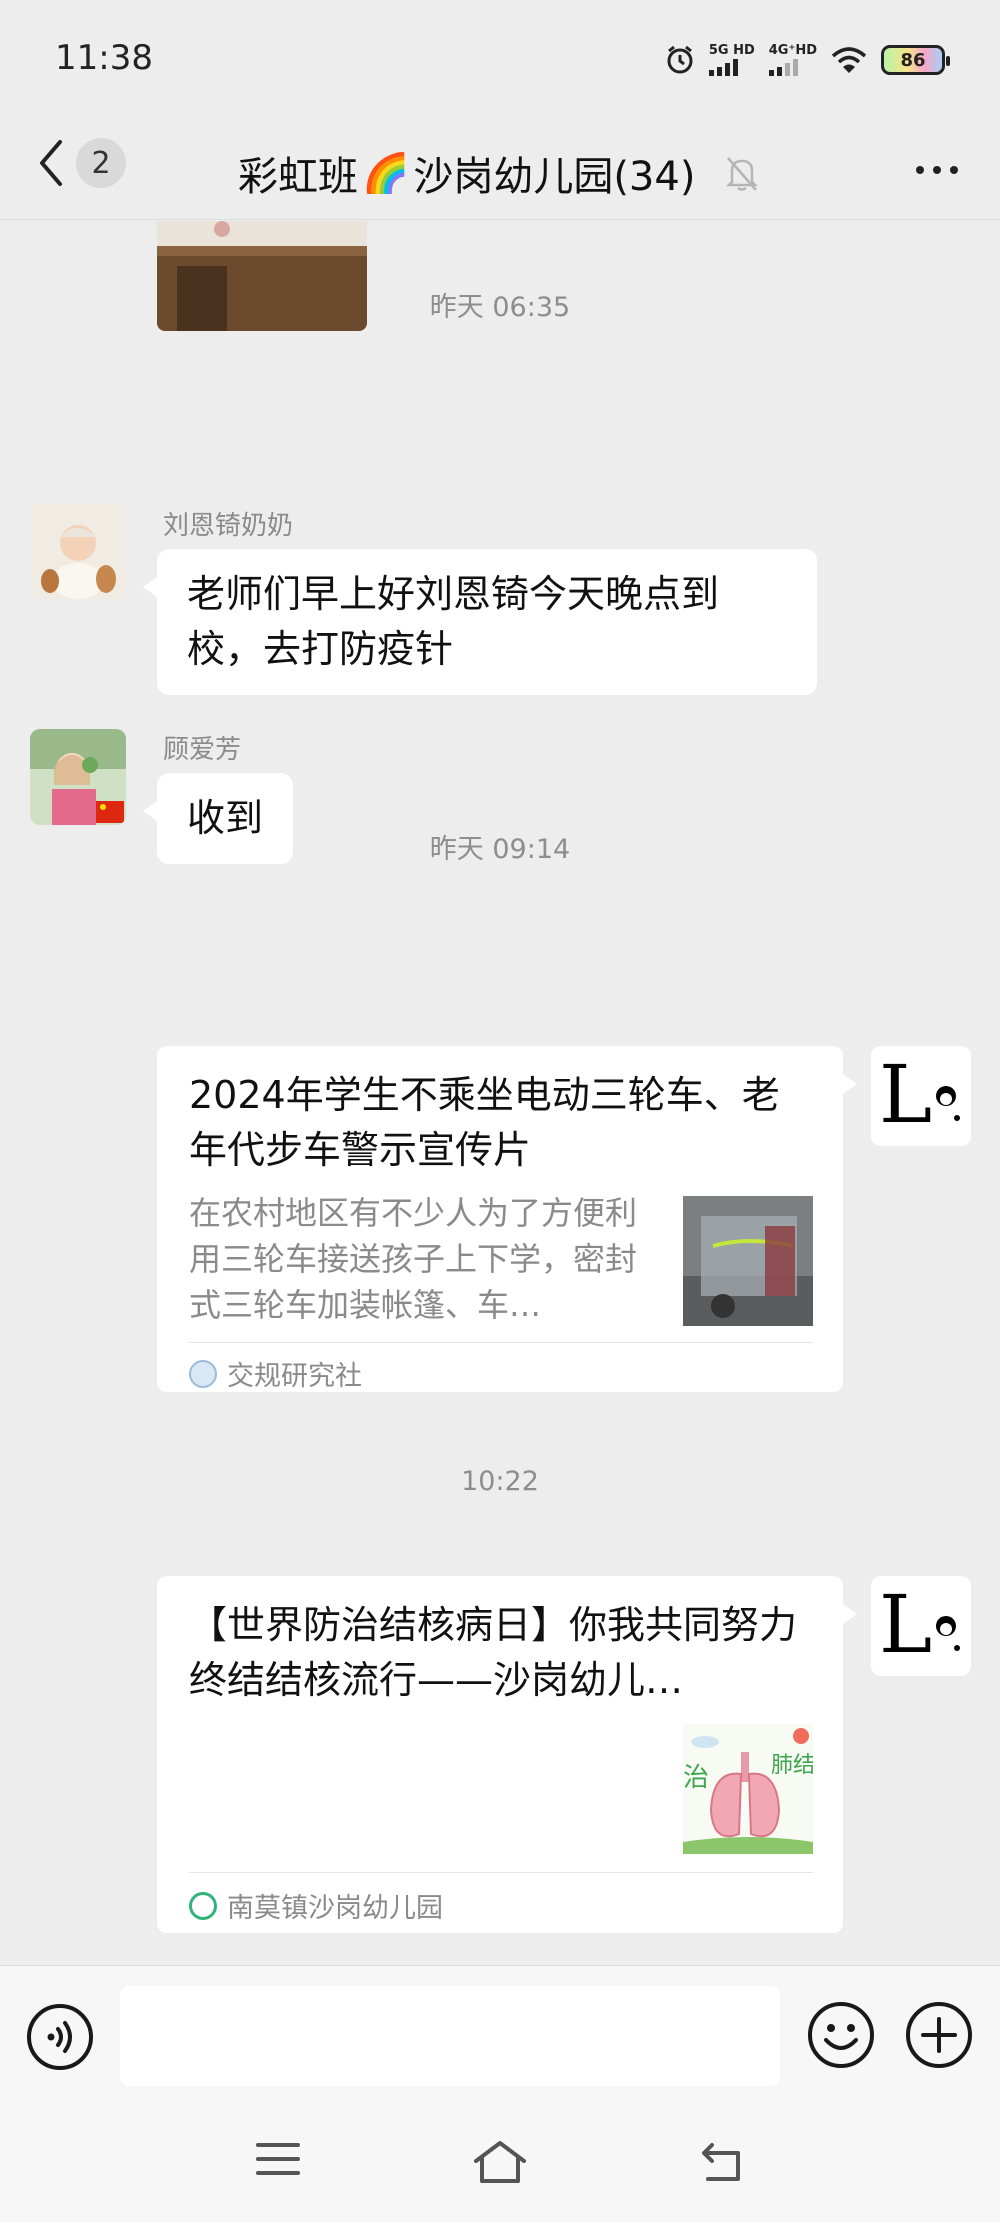  What do you see at coordinates (554, 177) in the screenshot?
I see `chat-title-school: 沙岗幼儿园(34)` at bounding box center [554, 177].